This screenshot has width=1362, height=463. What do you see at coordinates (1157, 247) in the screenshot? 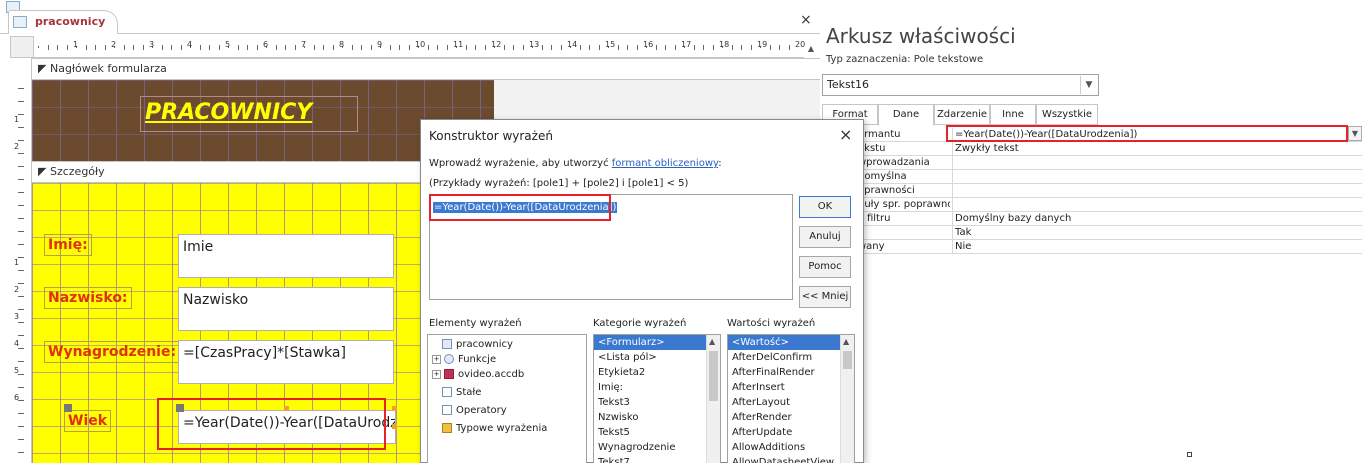
I see `property-value: Nie` at bounding box center [1157, 247].